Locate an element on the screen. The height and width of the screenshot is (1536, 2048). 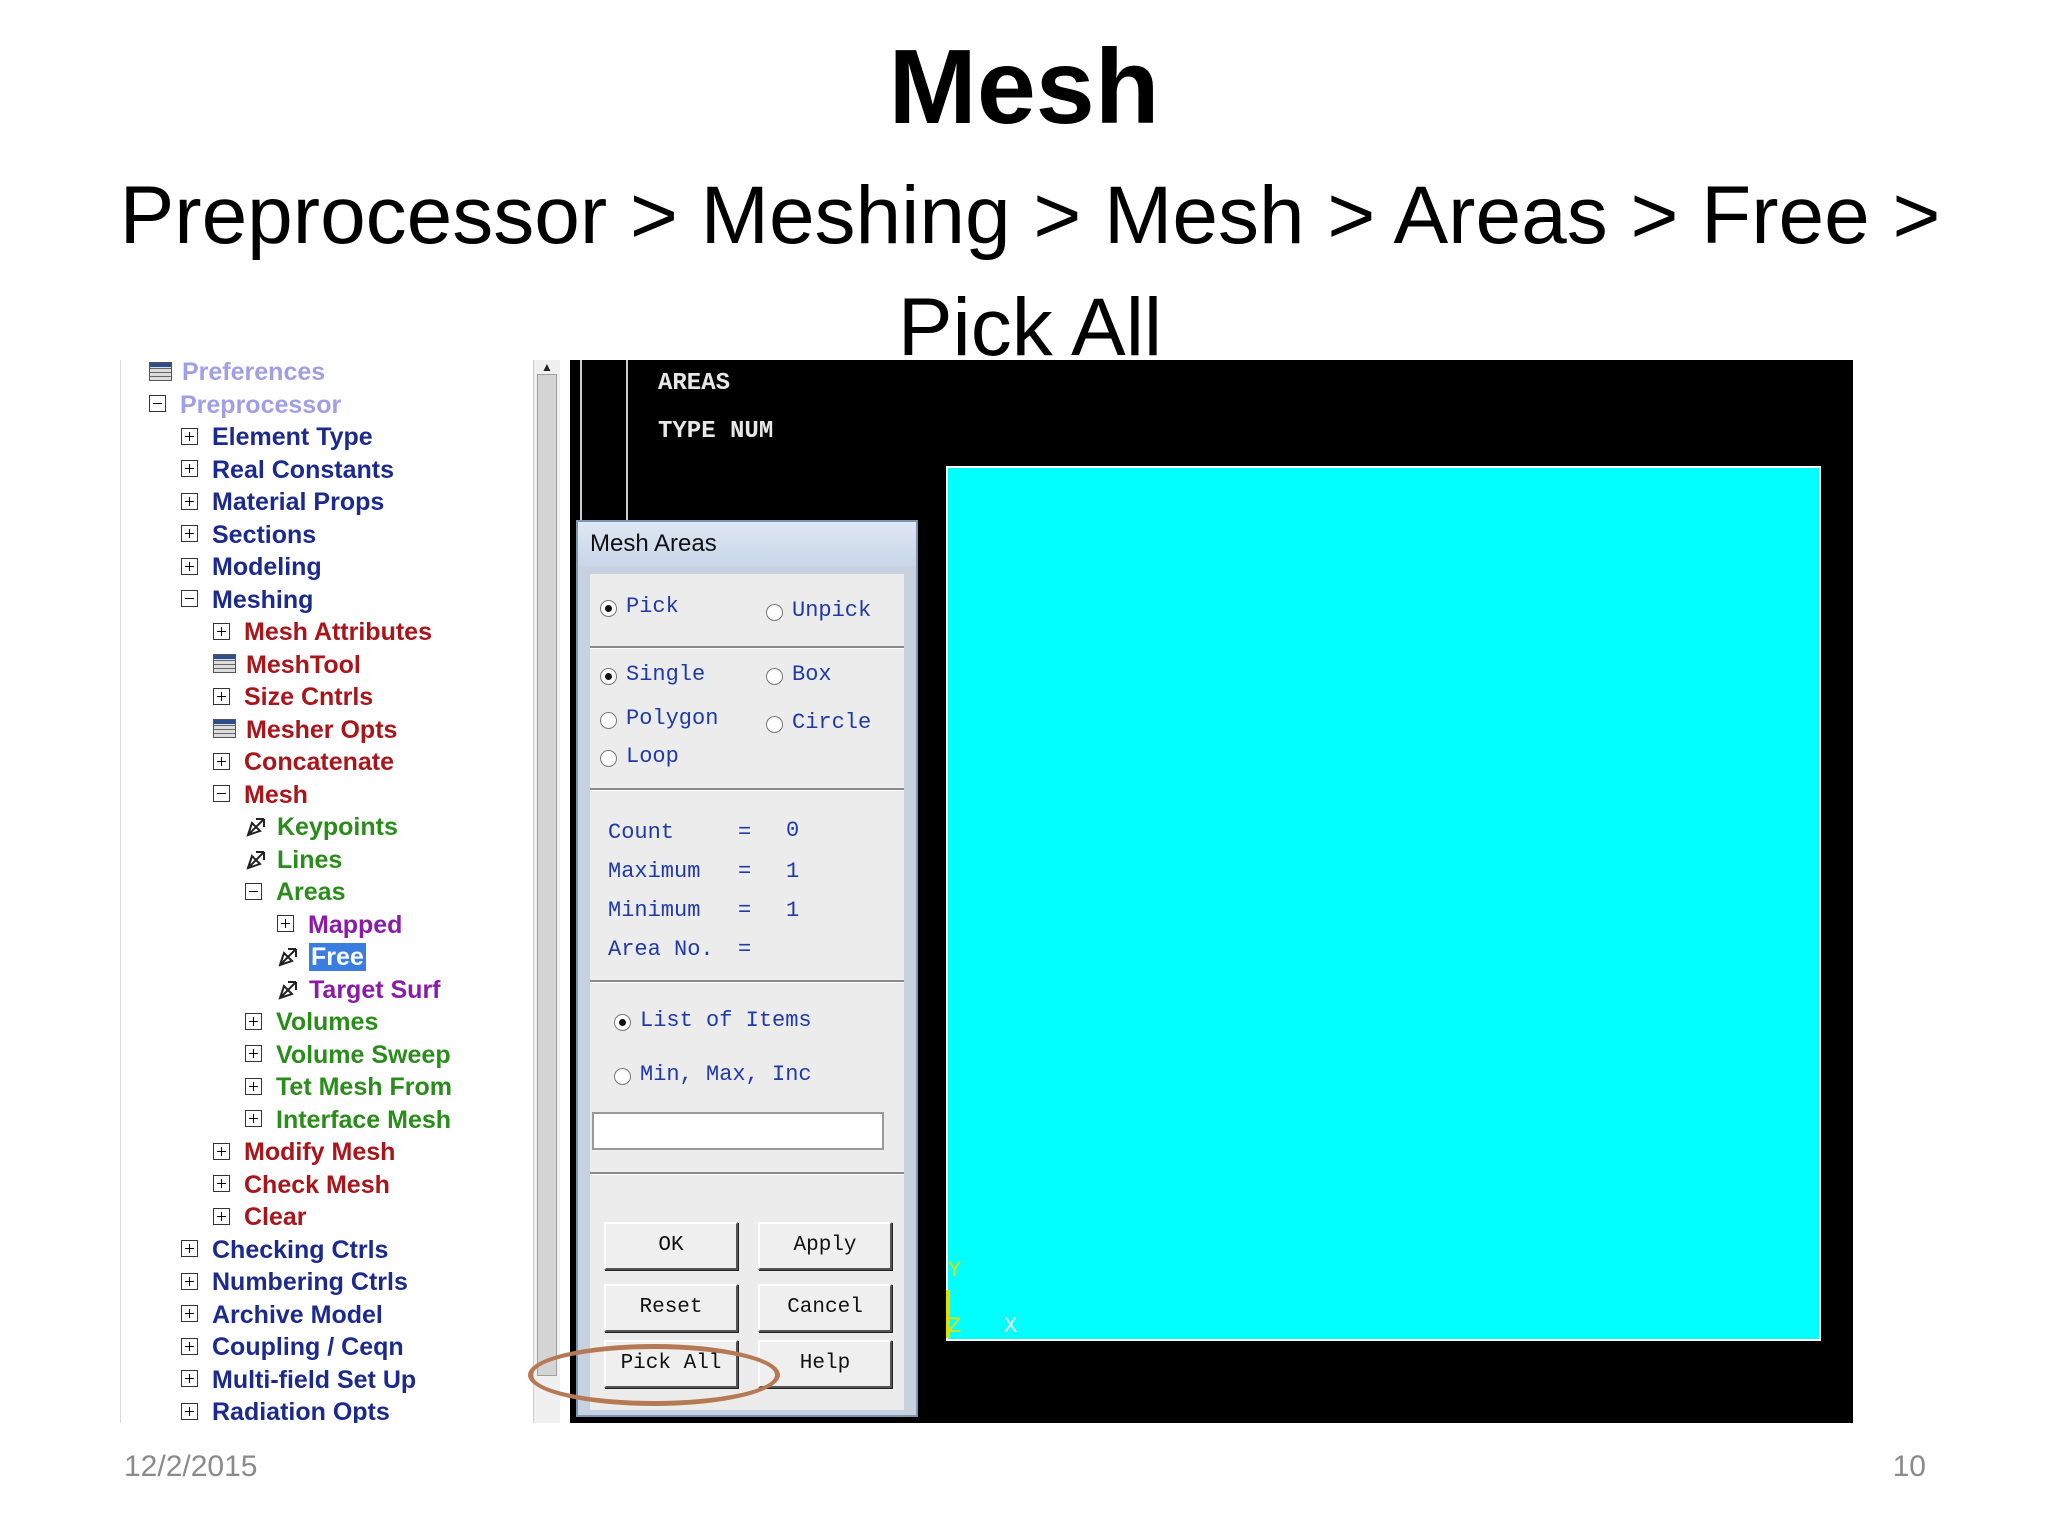
ok-button: OK is located at coordinates (671, 1246).